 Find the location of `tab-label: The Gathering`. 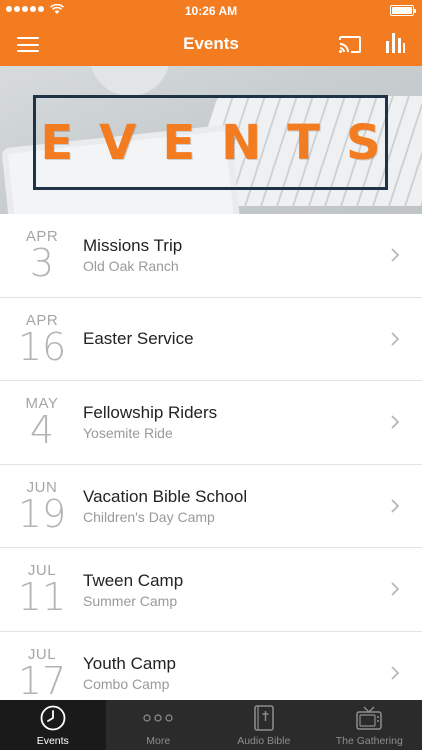

tab-label: The Gathering is located at coordinates (369, 741).